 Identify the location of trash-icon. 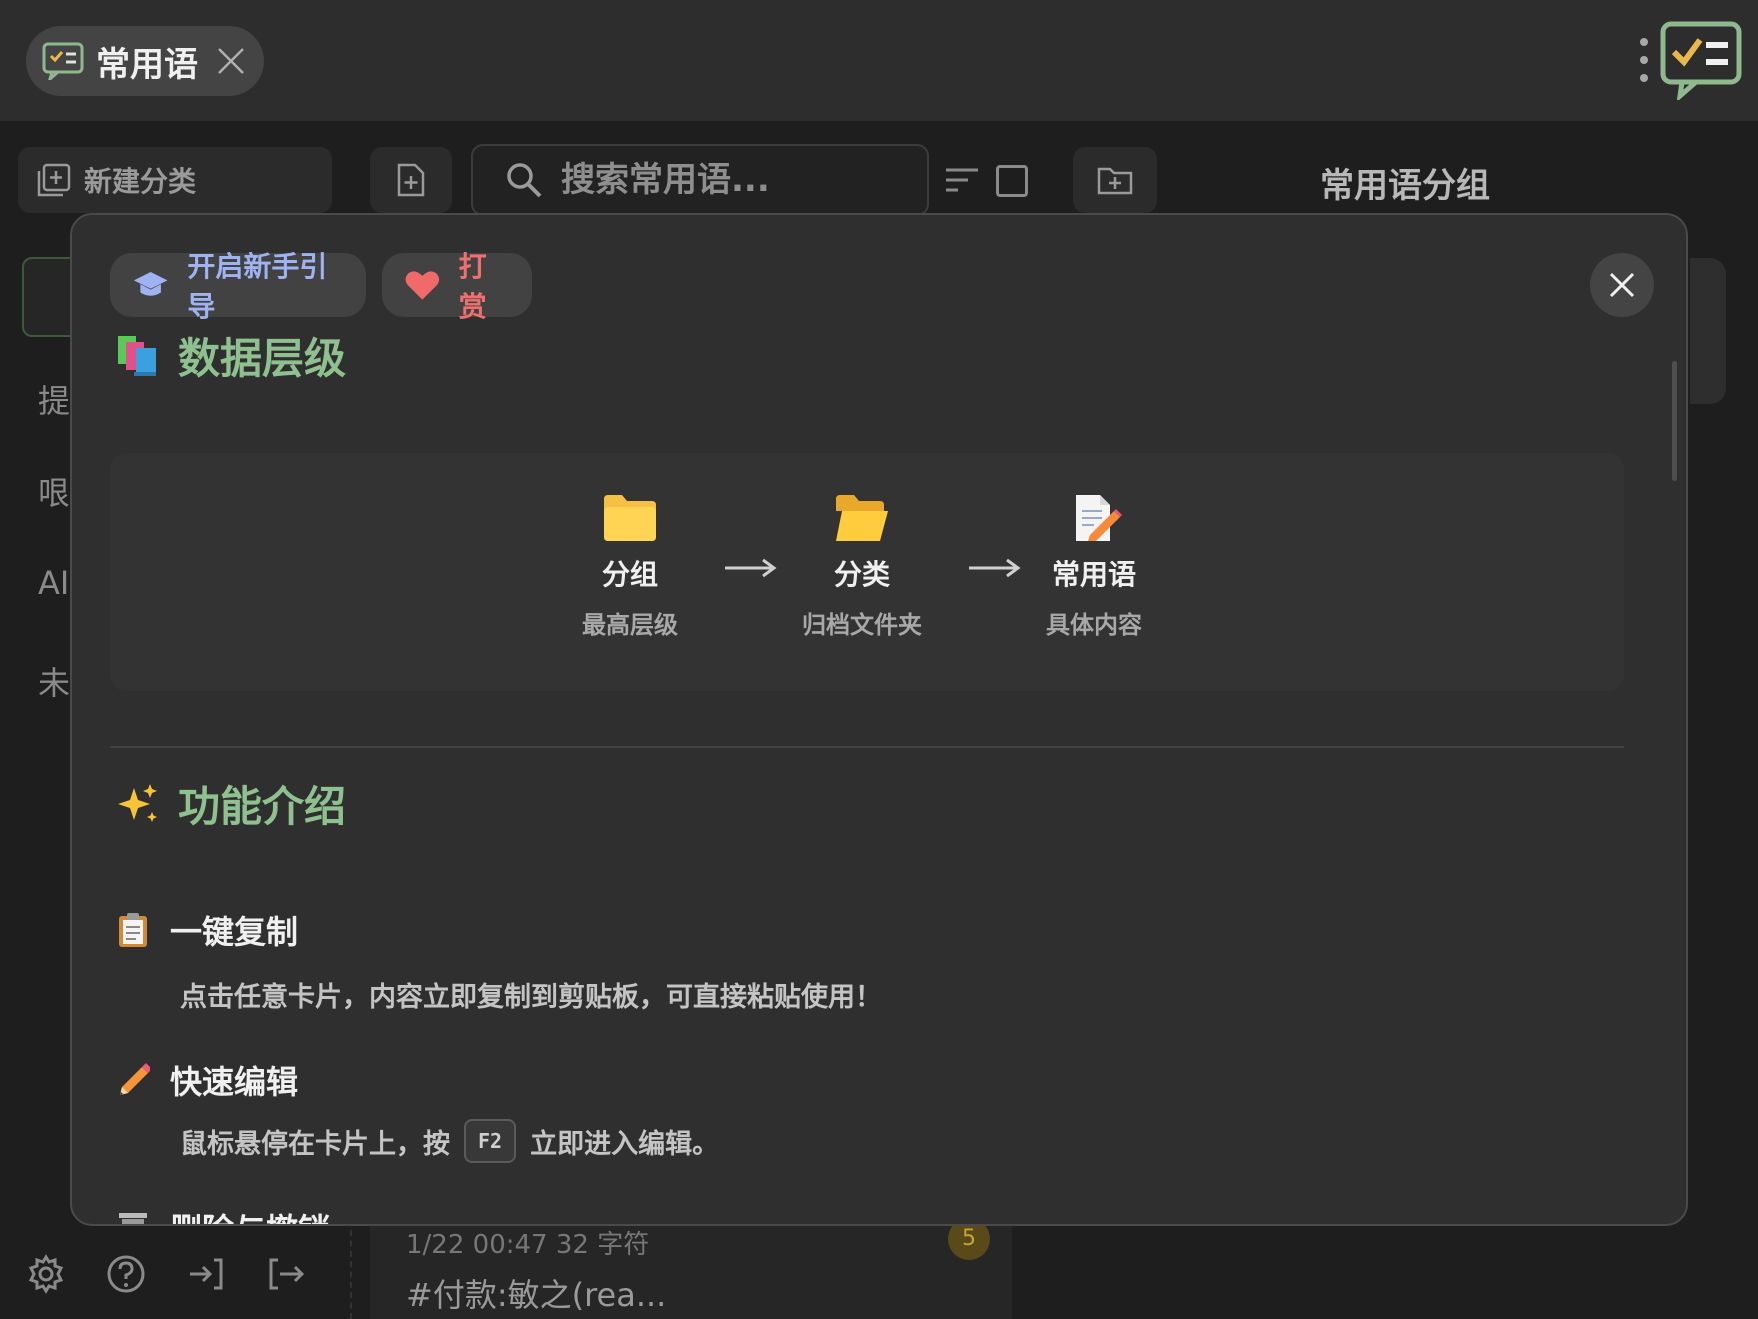
(133, 1218).